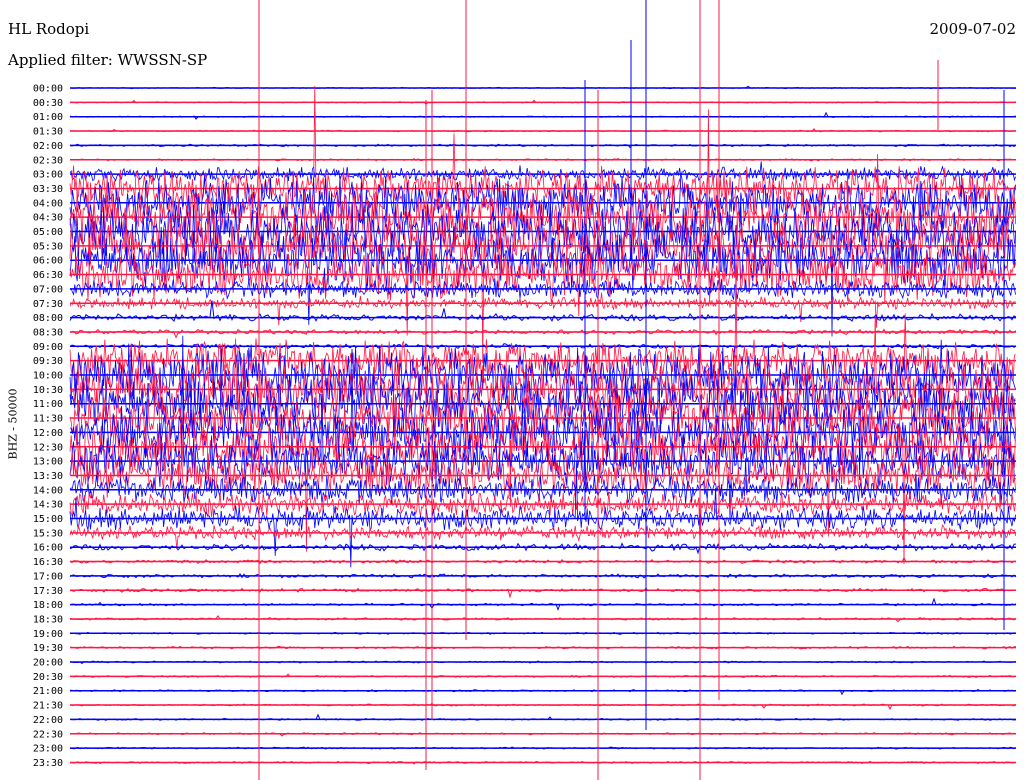 This screenshot has width=1024, height=780. Describe the element at coordinates (48, 576) in the screenshot. I see `time-tick-label: 17:00` at that location.